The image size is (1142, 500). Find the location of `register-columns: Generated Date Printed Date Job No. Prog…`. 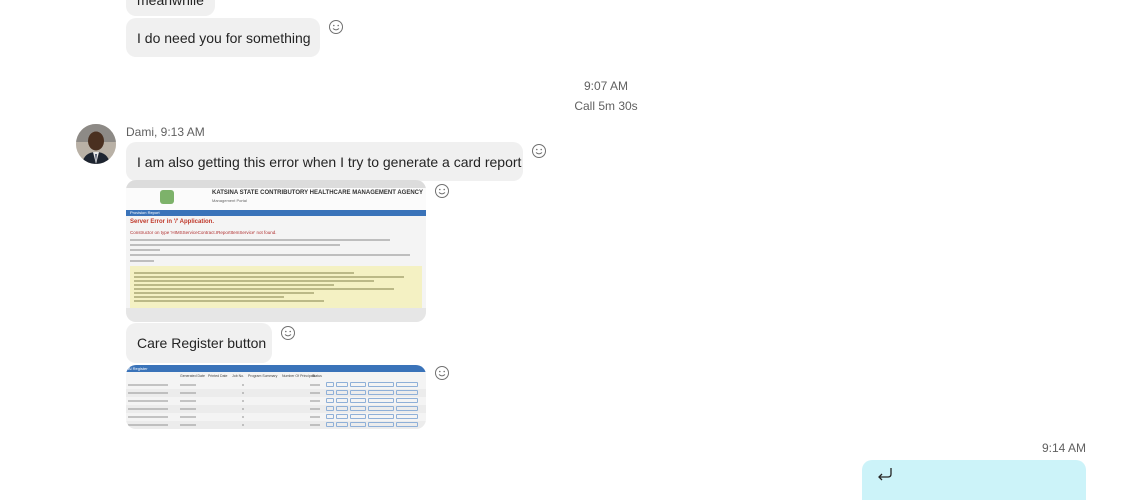

register-columns: Generated Date Printed Date Job No. Prog… is located at coordinates (276, 377).